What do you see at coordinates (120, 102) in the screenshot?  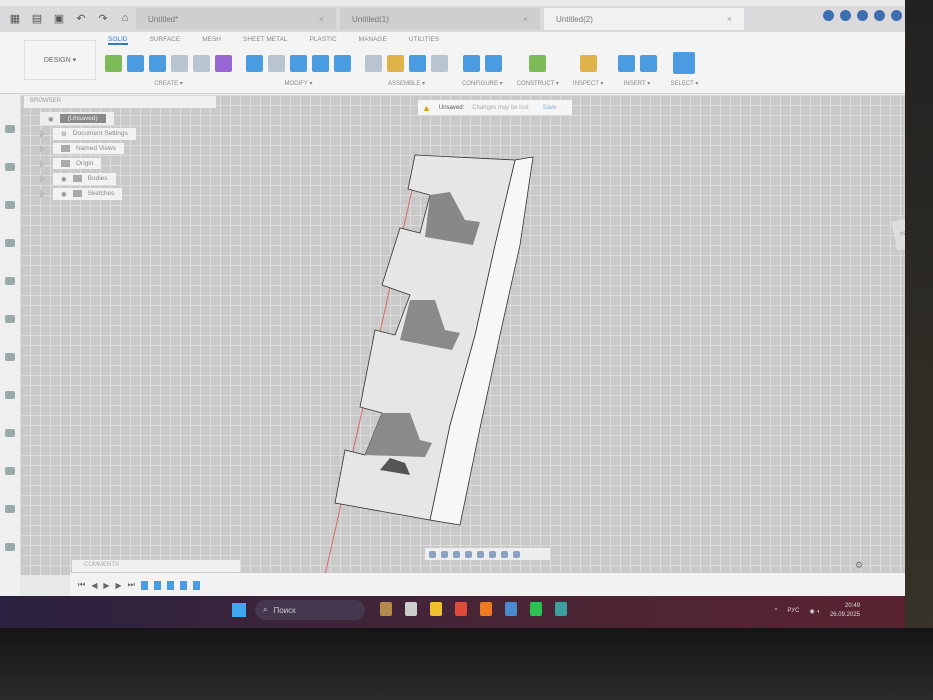 I see `browser-header: BROWSER` at bounding box center [120, 102].